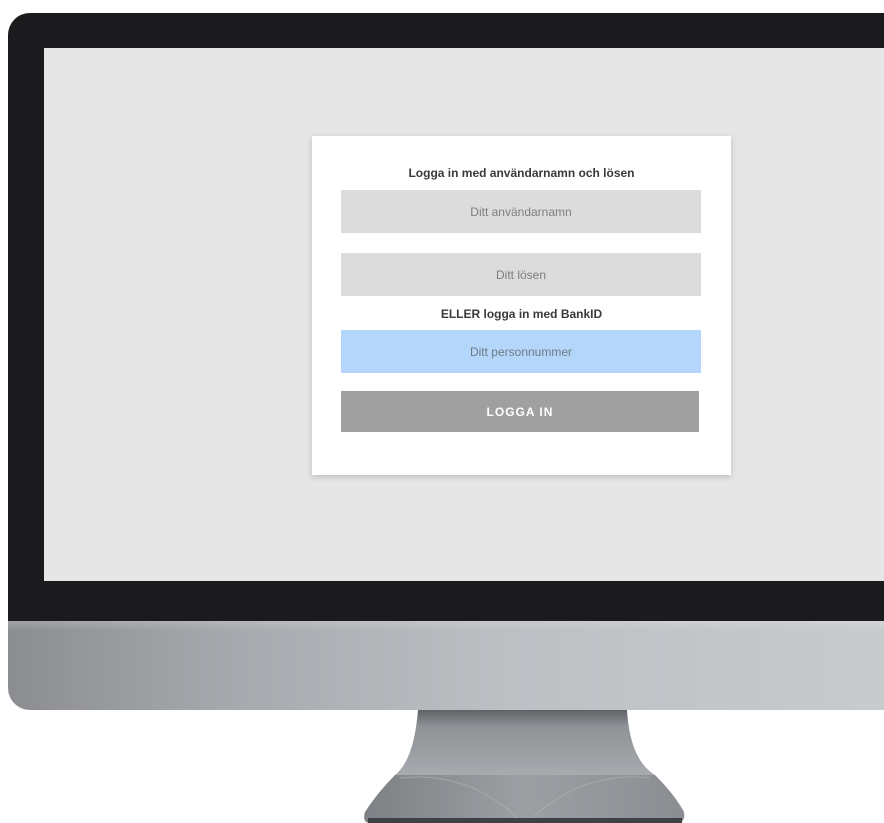 The height and width of the screenshot is (823, 884). What do you see at coordinates (461, 799) in the screenshot?
I see `stand-base-curve-left` at bounding box center [461, 799].